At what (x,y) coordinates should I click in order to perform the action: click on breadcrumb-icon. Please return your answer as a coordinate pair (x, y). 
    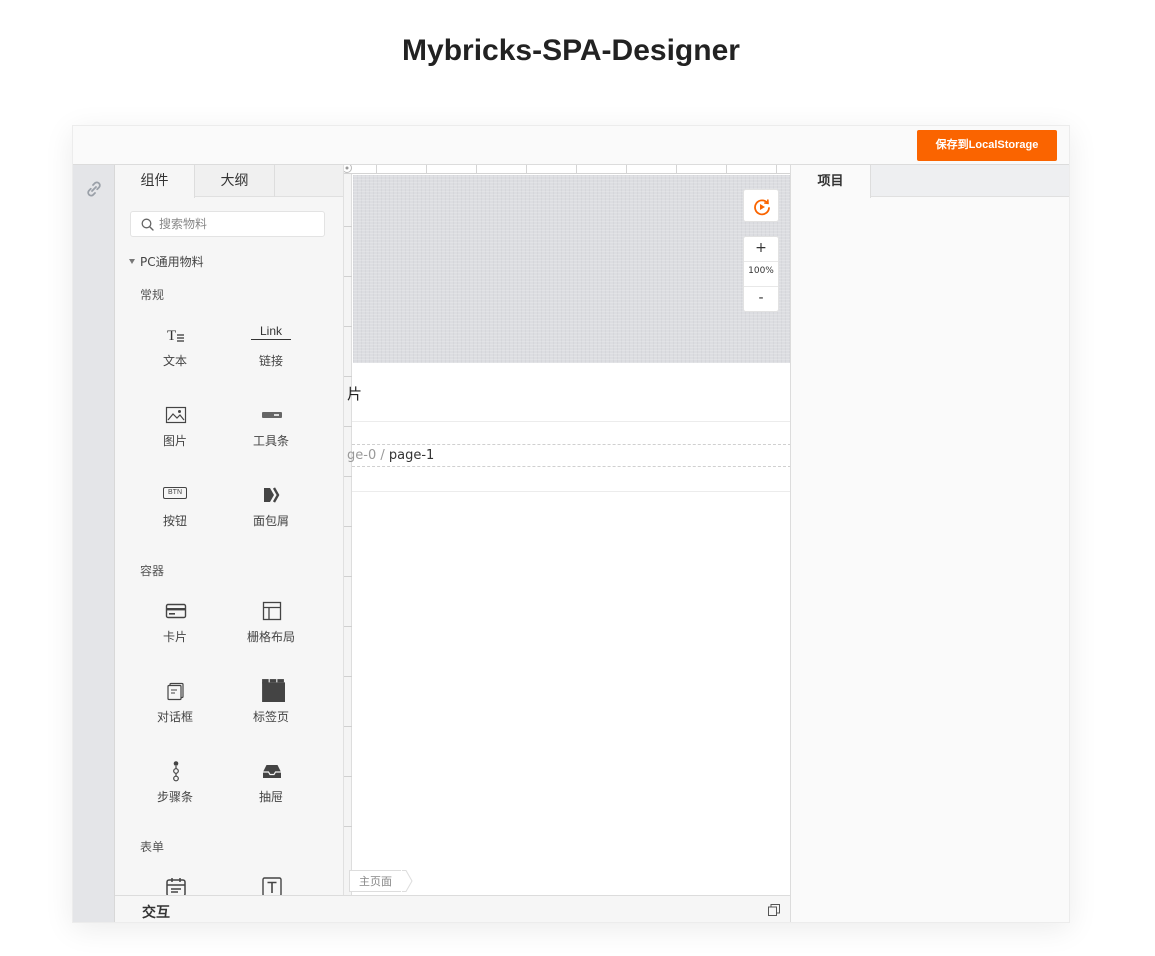
    Looking at the image, I should click on (272, 495).